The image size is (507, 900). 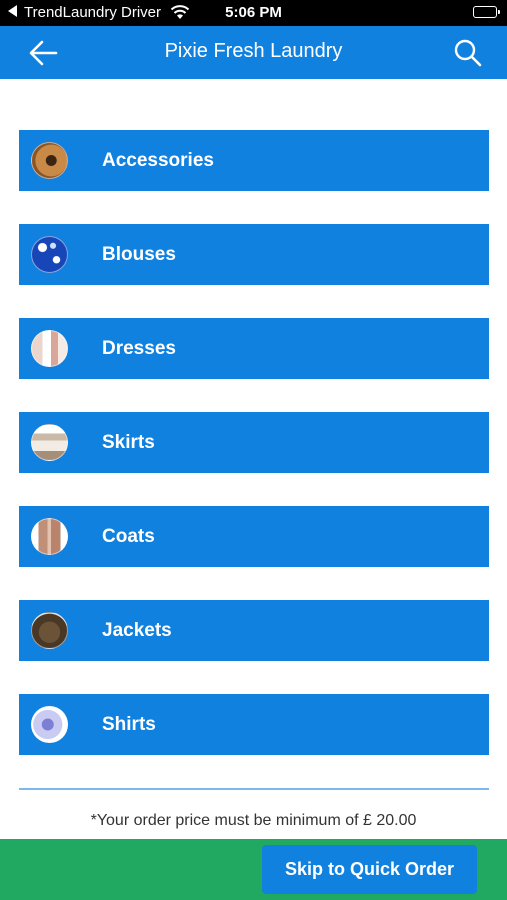 I want to click on category-item-coats: Coats, so click(x=254, y=536).